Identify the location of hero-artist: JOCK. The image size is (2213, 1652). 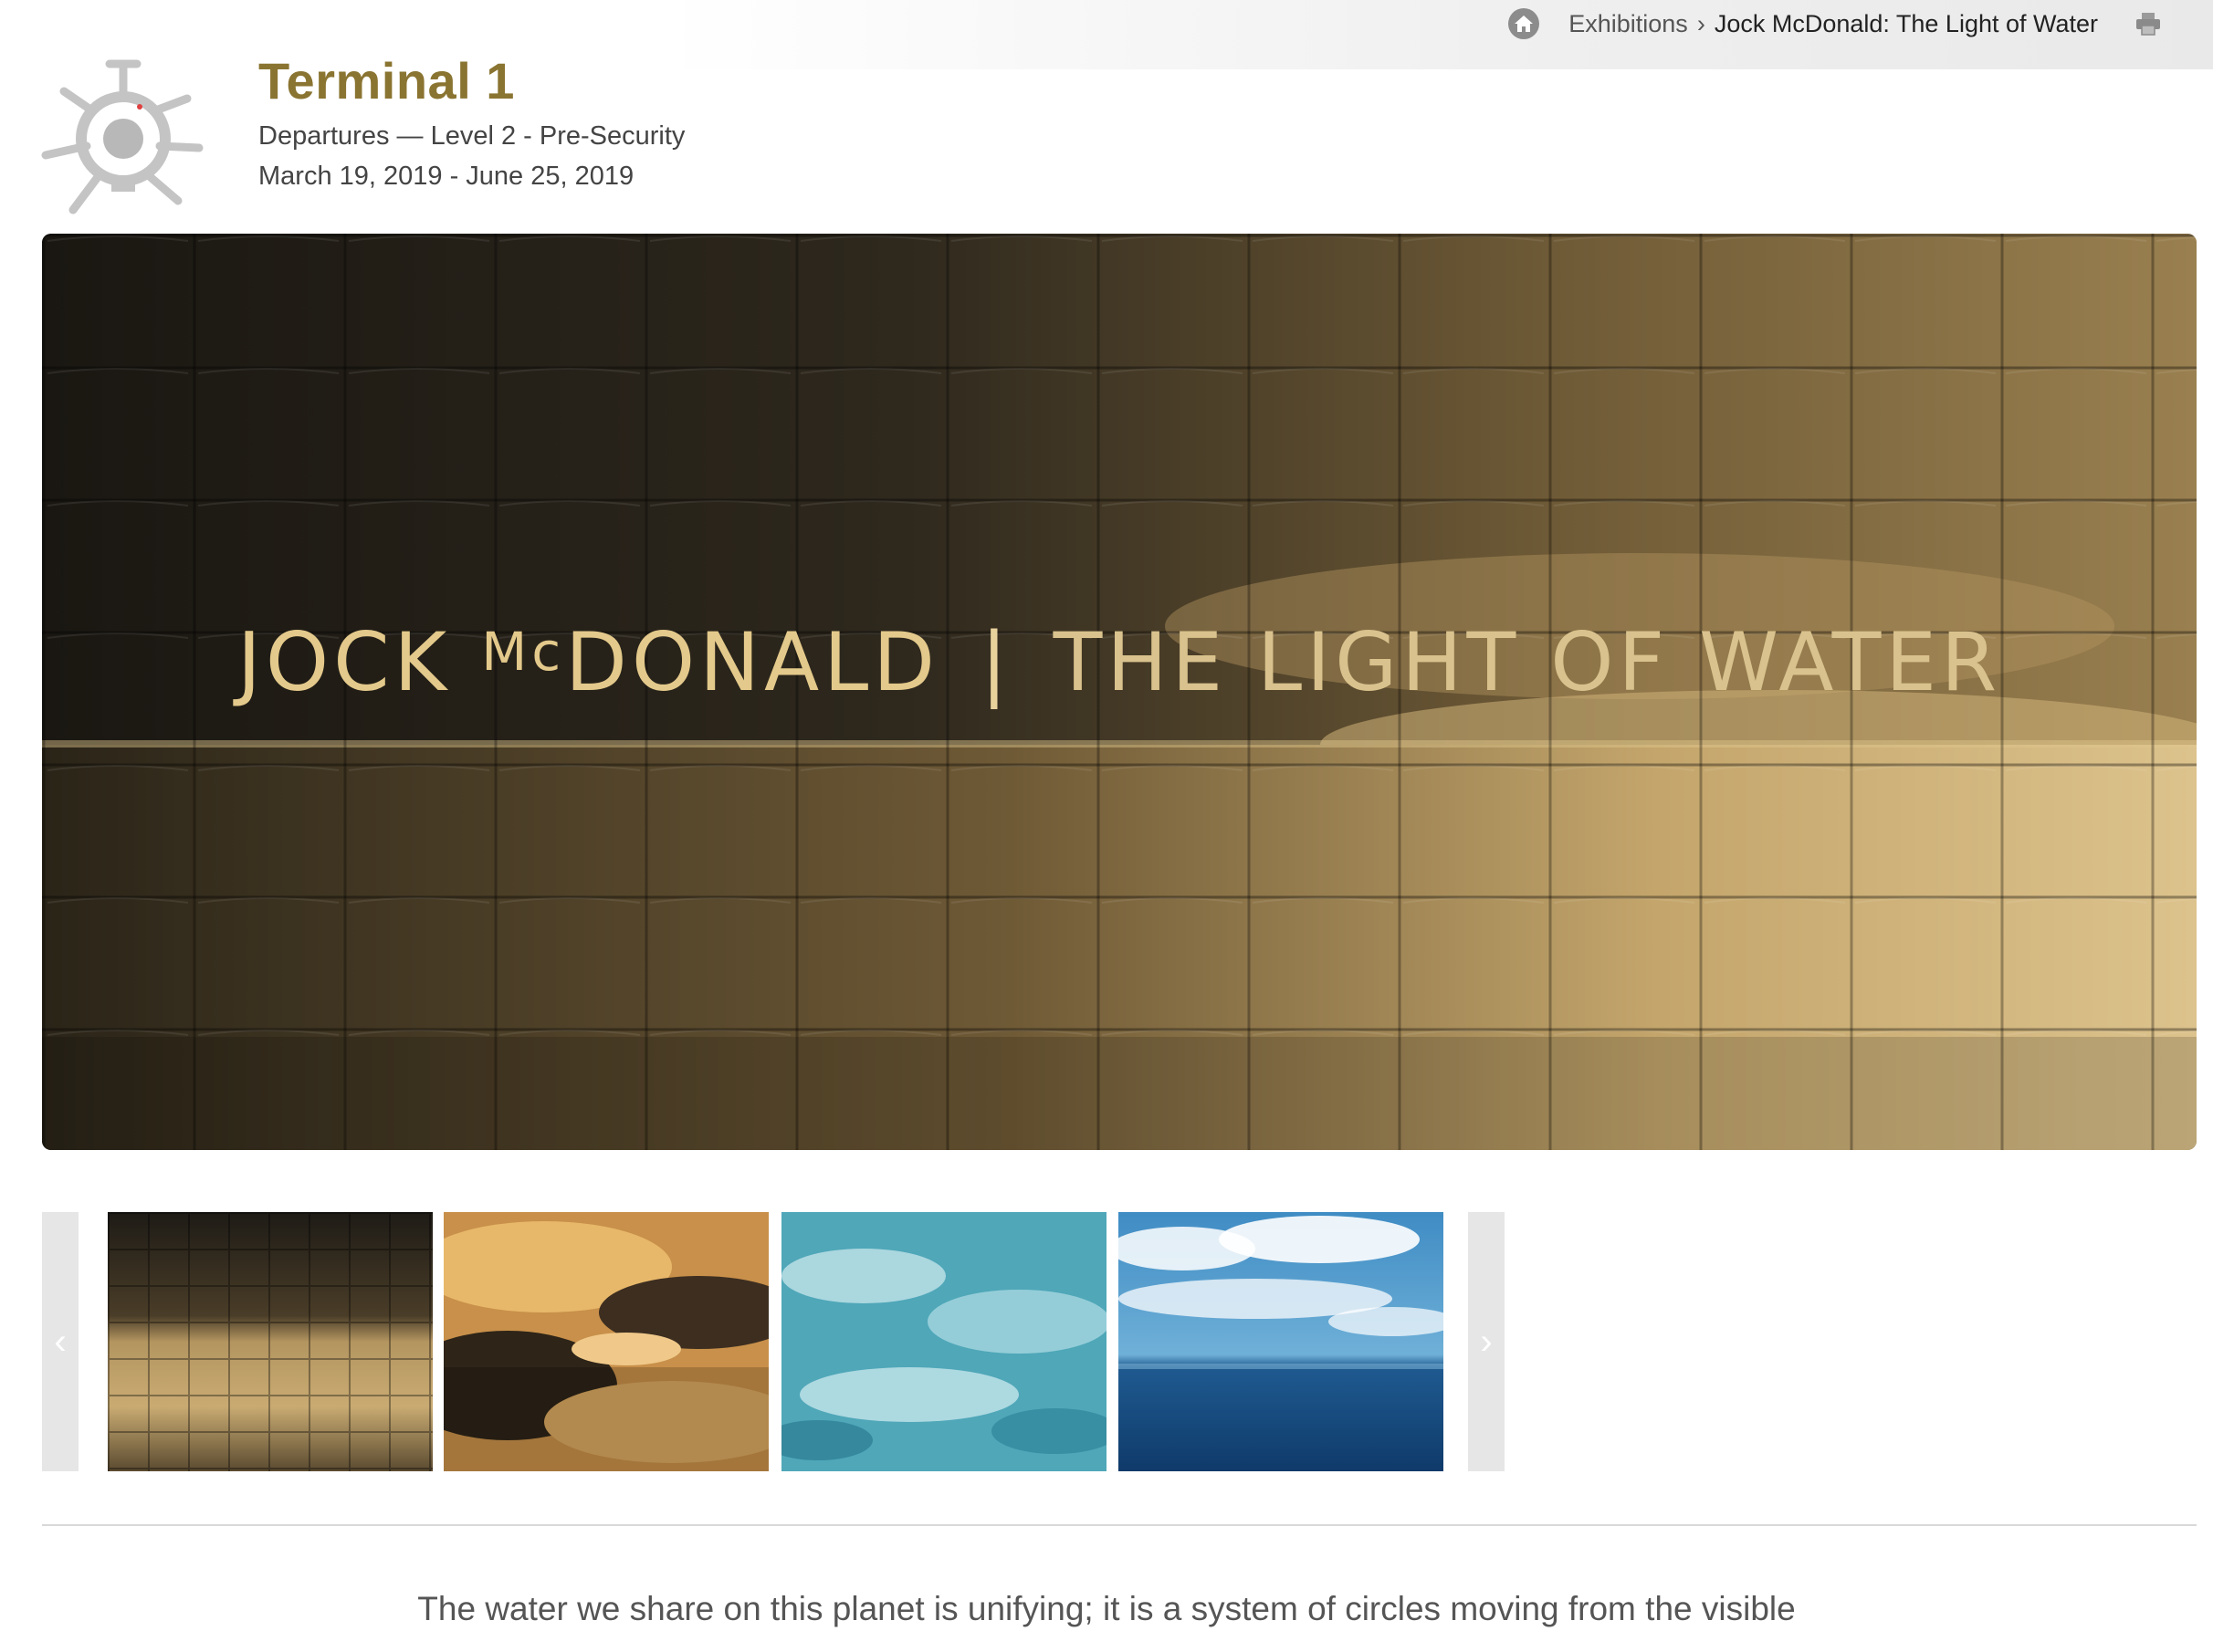
(344, 662).